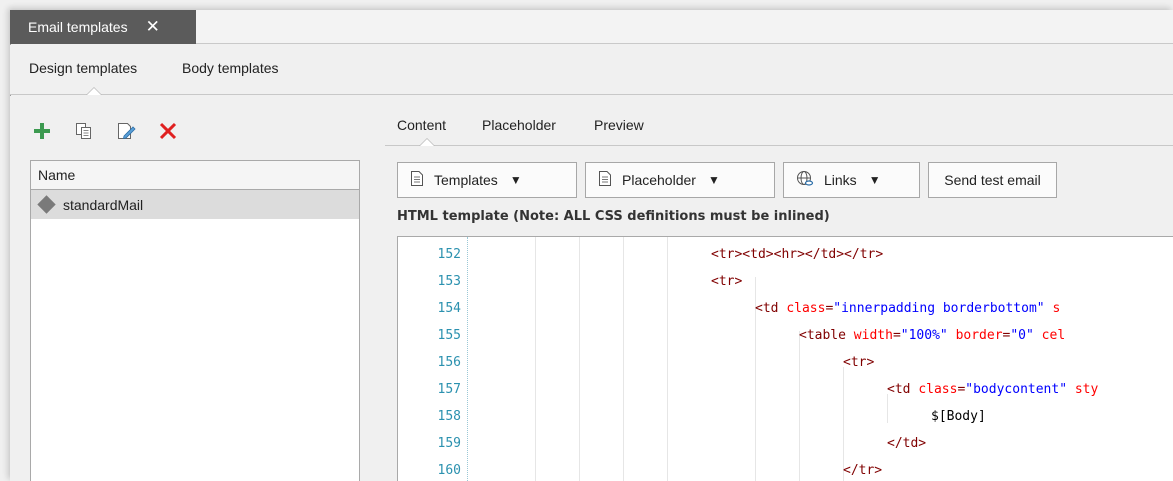  What do you see at coordinates (466, 180) in the screenshot?
I see `templates-label: Templates` at bounding box center [466, 180].